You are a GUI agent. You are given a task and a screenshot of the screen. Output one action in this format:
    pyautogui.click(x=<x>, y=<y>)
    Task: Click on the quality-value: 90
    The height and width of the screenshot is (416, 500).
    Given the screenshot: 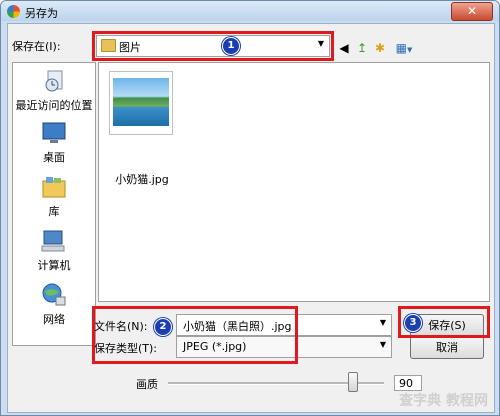 What is the action you would take?
    pyautogui.click(x=408, y=383)
    